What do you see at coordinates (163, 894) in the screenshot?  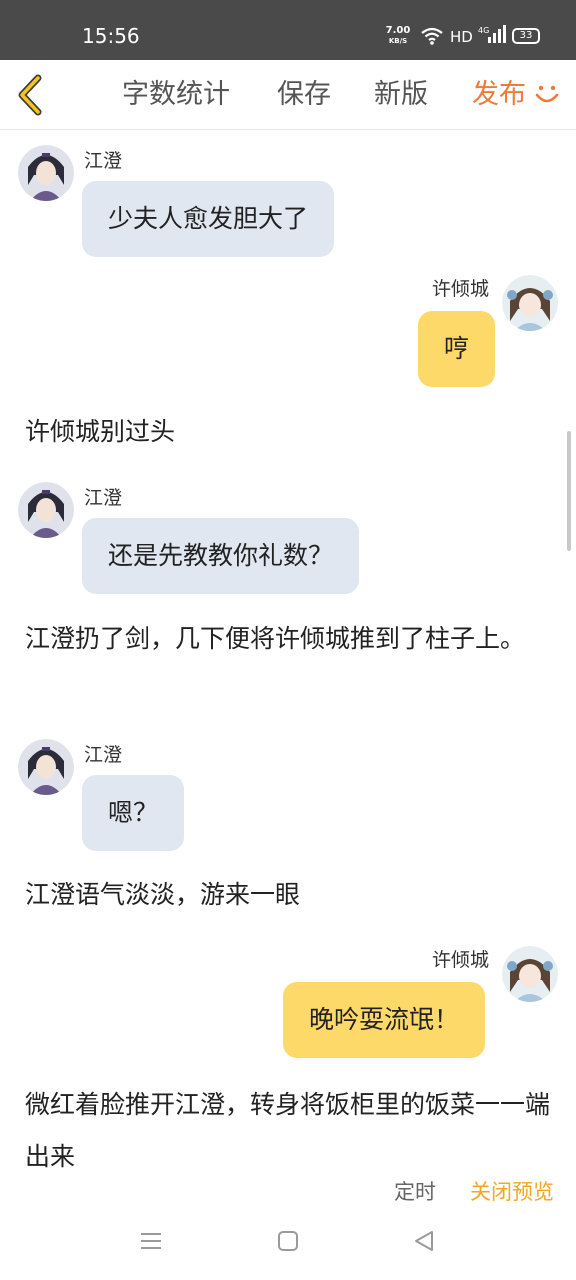 I see `narration-text: 江澄语气淡淡，游来一眼` at bounding box center [163, 894].